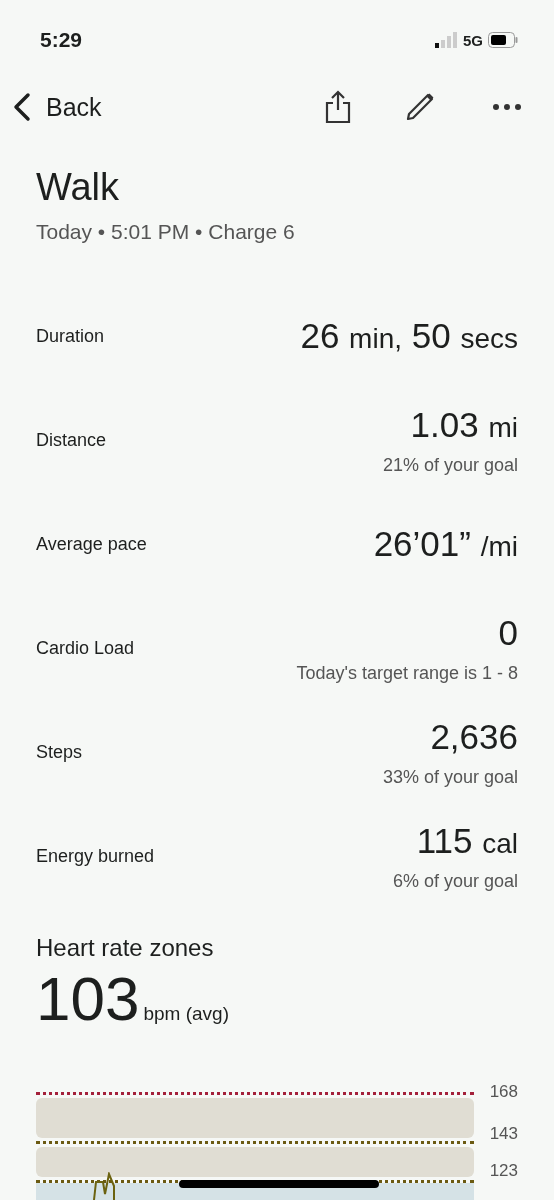  Describe the element at coordinates (407, 673) in the screenshot. I see `goal-note: Today's target range is 1 - 8` at that location.